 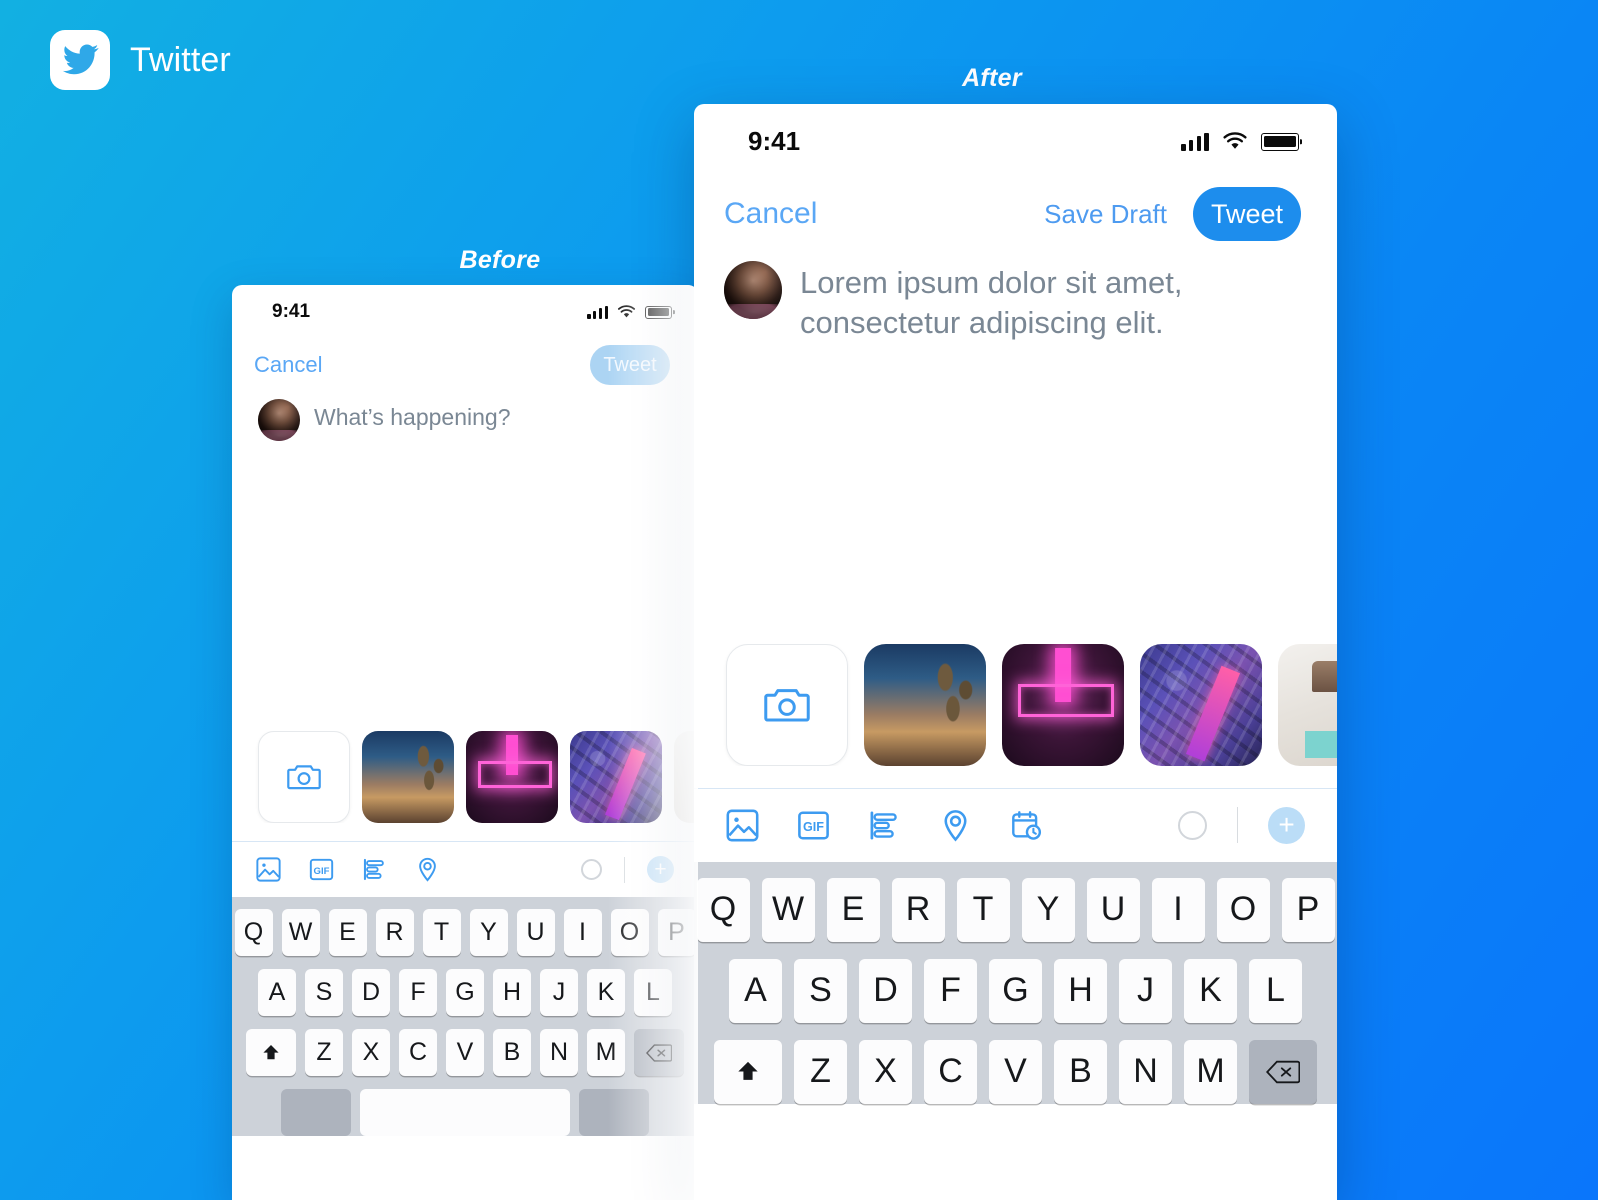 What do you see at coordinates (614, 1112) in the screenshot?
I see `return-key` at bounding box center [614, 1112].